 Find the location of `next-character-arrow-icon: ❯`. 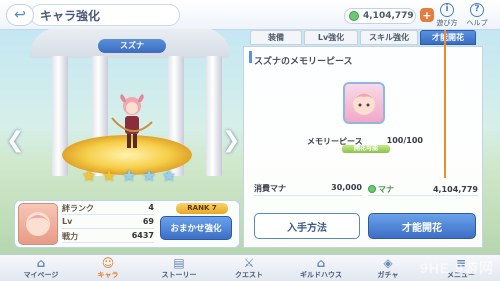

next-character-arrow-icon: ❯ is located at coordinates (231, 140).